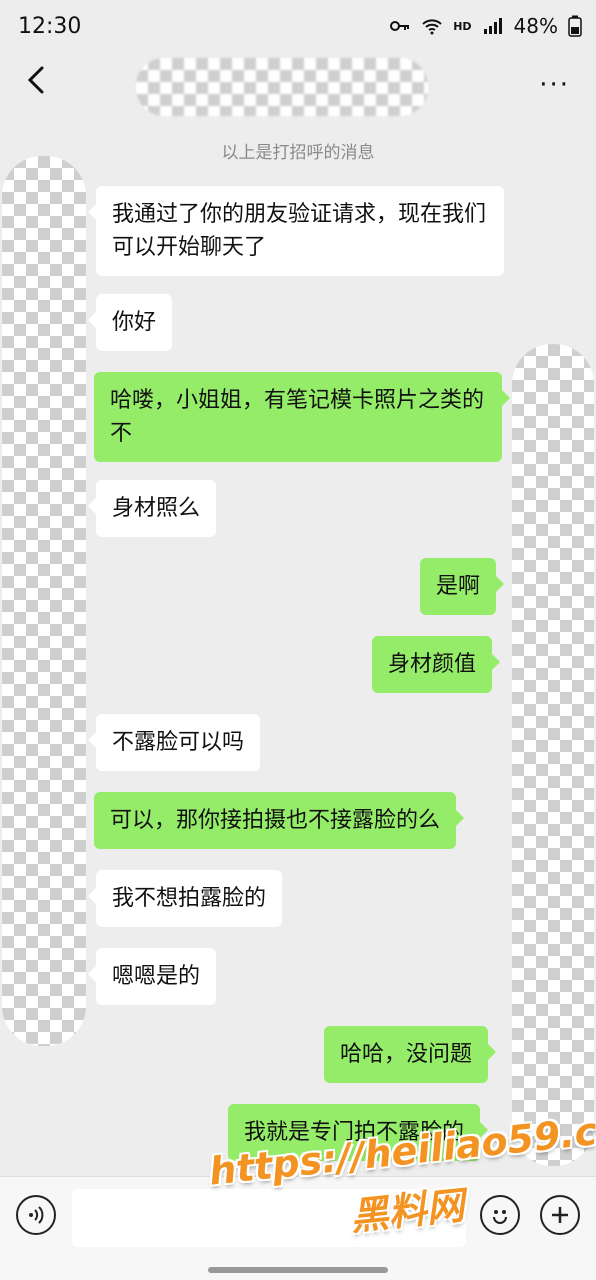 This screenshot has width=596, height=1280. What do you see at coordinates (152, 508) in the screenshot?
I see `message-bubble-received: 身材照么` at bounding box center [152, 508].